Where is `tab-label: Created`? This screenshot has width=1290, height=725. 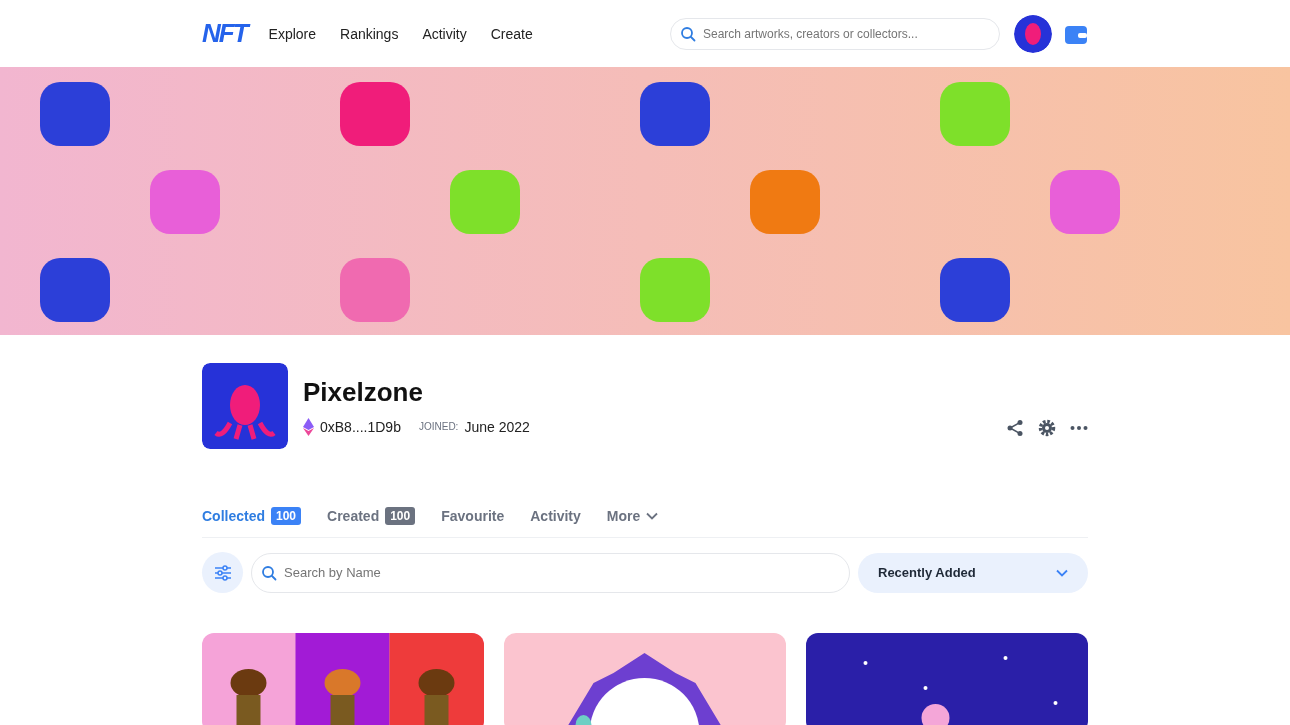
tab-label: Created is located at coordinates (353, 516).